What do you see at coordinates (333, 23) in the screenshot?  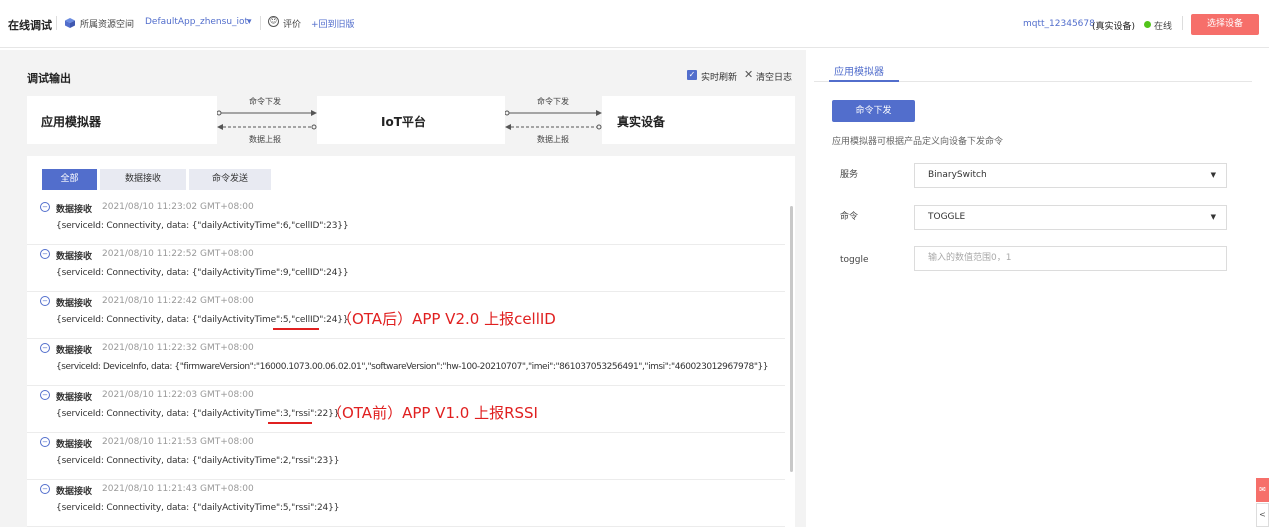 I see `back-to-old-version-link: +回到旧版` at bounding box center [333, 23].